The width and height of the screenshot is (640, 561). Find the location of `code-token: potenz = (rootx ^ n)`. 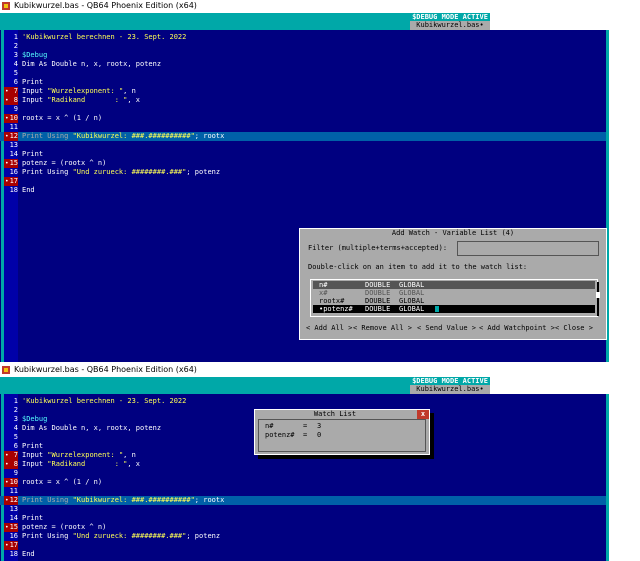

code-token: potenz = (rootx ^ n) is located at coordinates (64, 163).